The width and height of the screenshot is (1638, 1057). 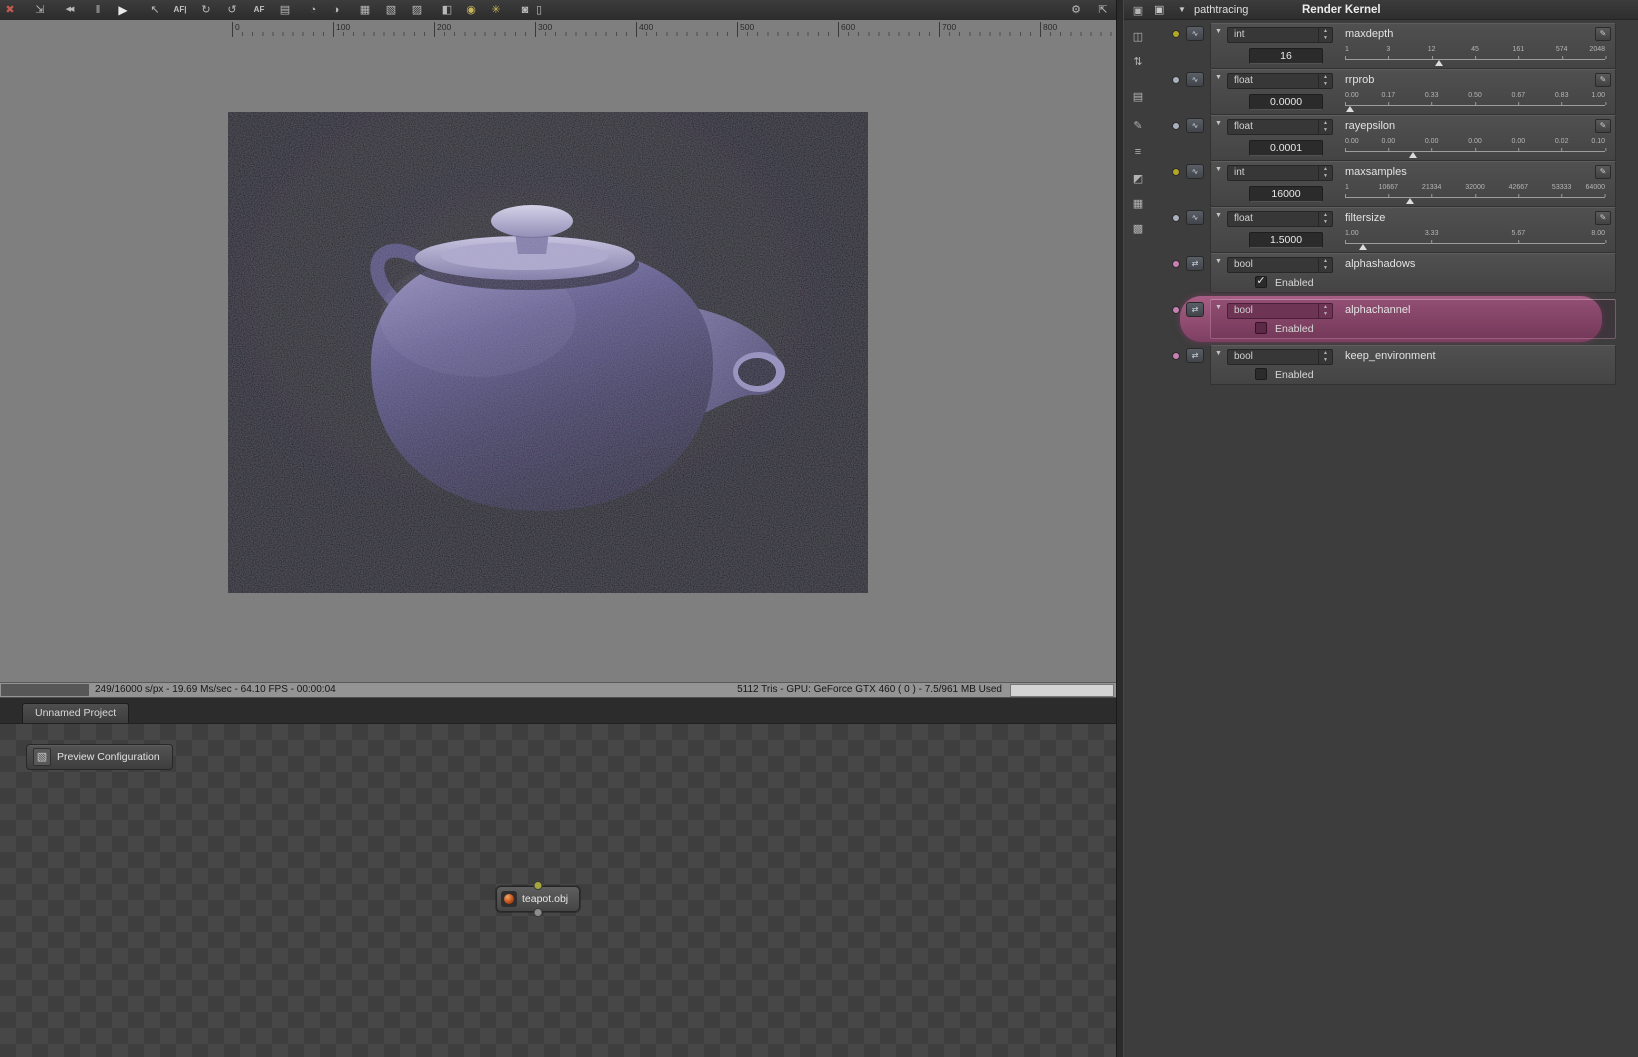 I want to click on param-row-alphashadows: ⇄ ▼ bool ▲ ▼ alphashadows ✓ Enabled, so click(x=1394, y=273).